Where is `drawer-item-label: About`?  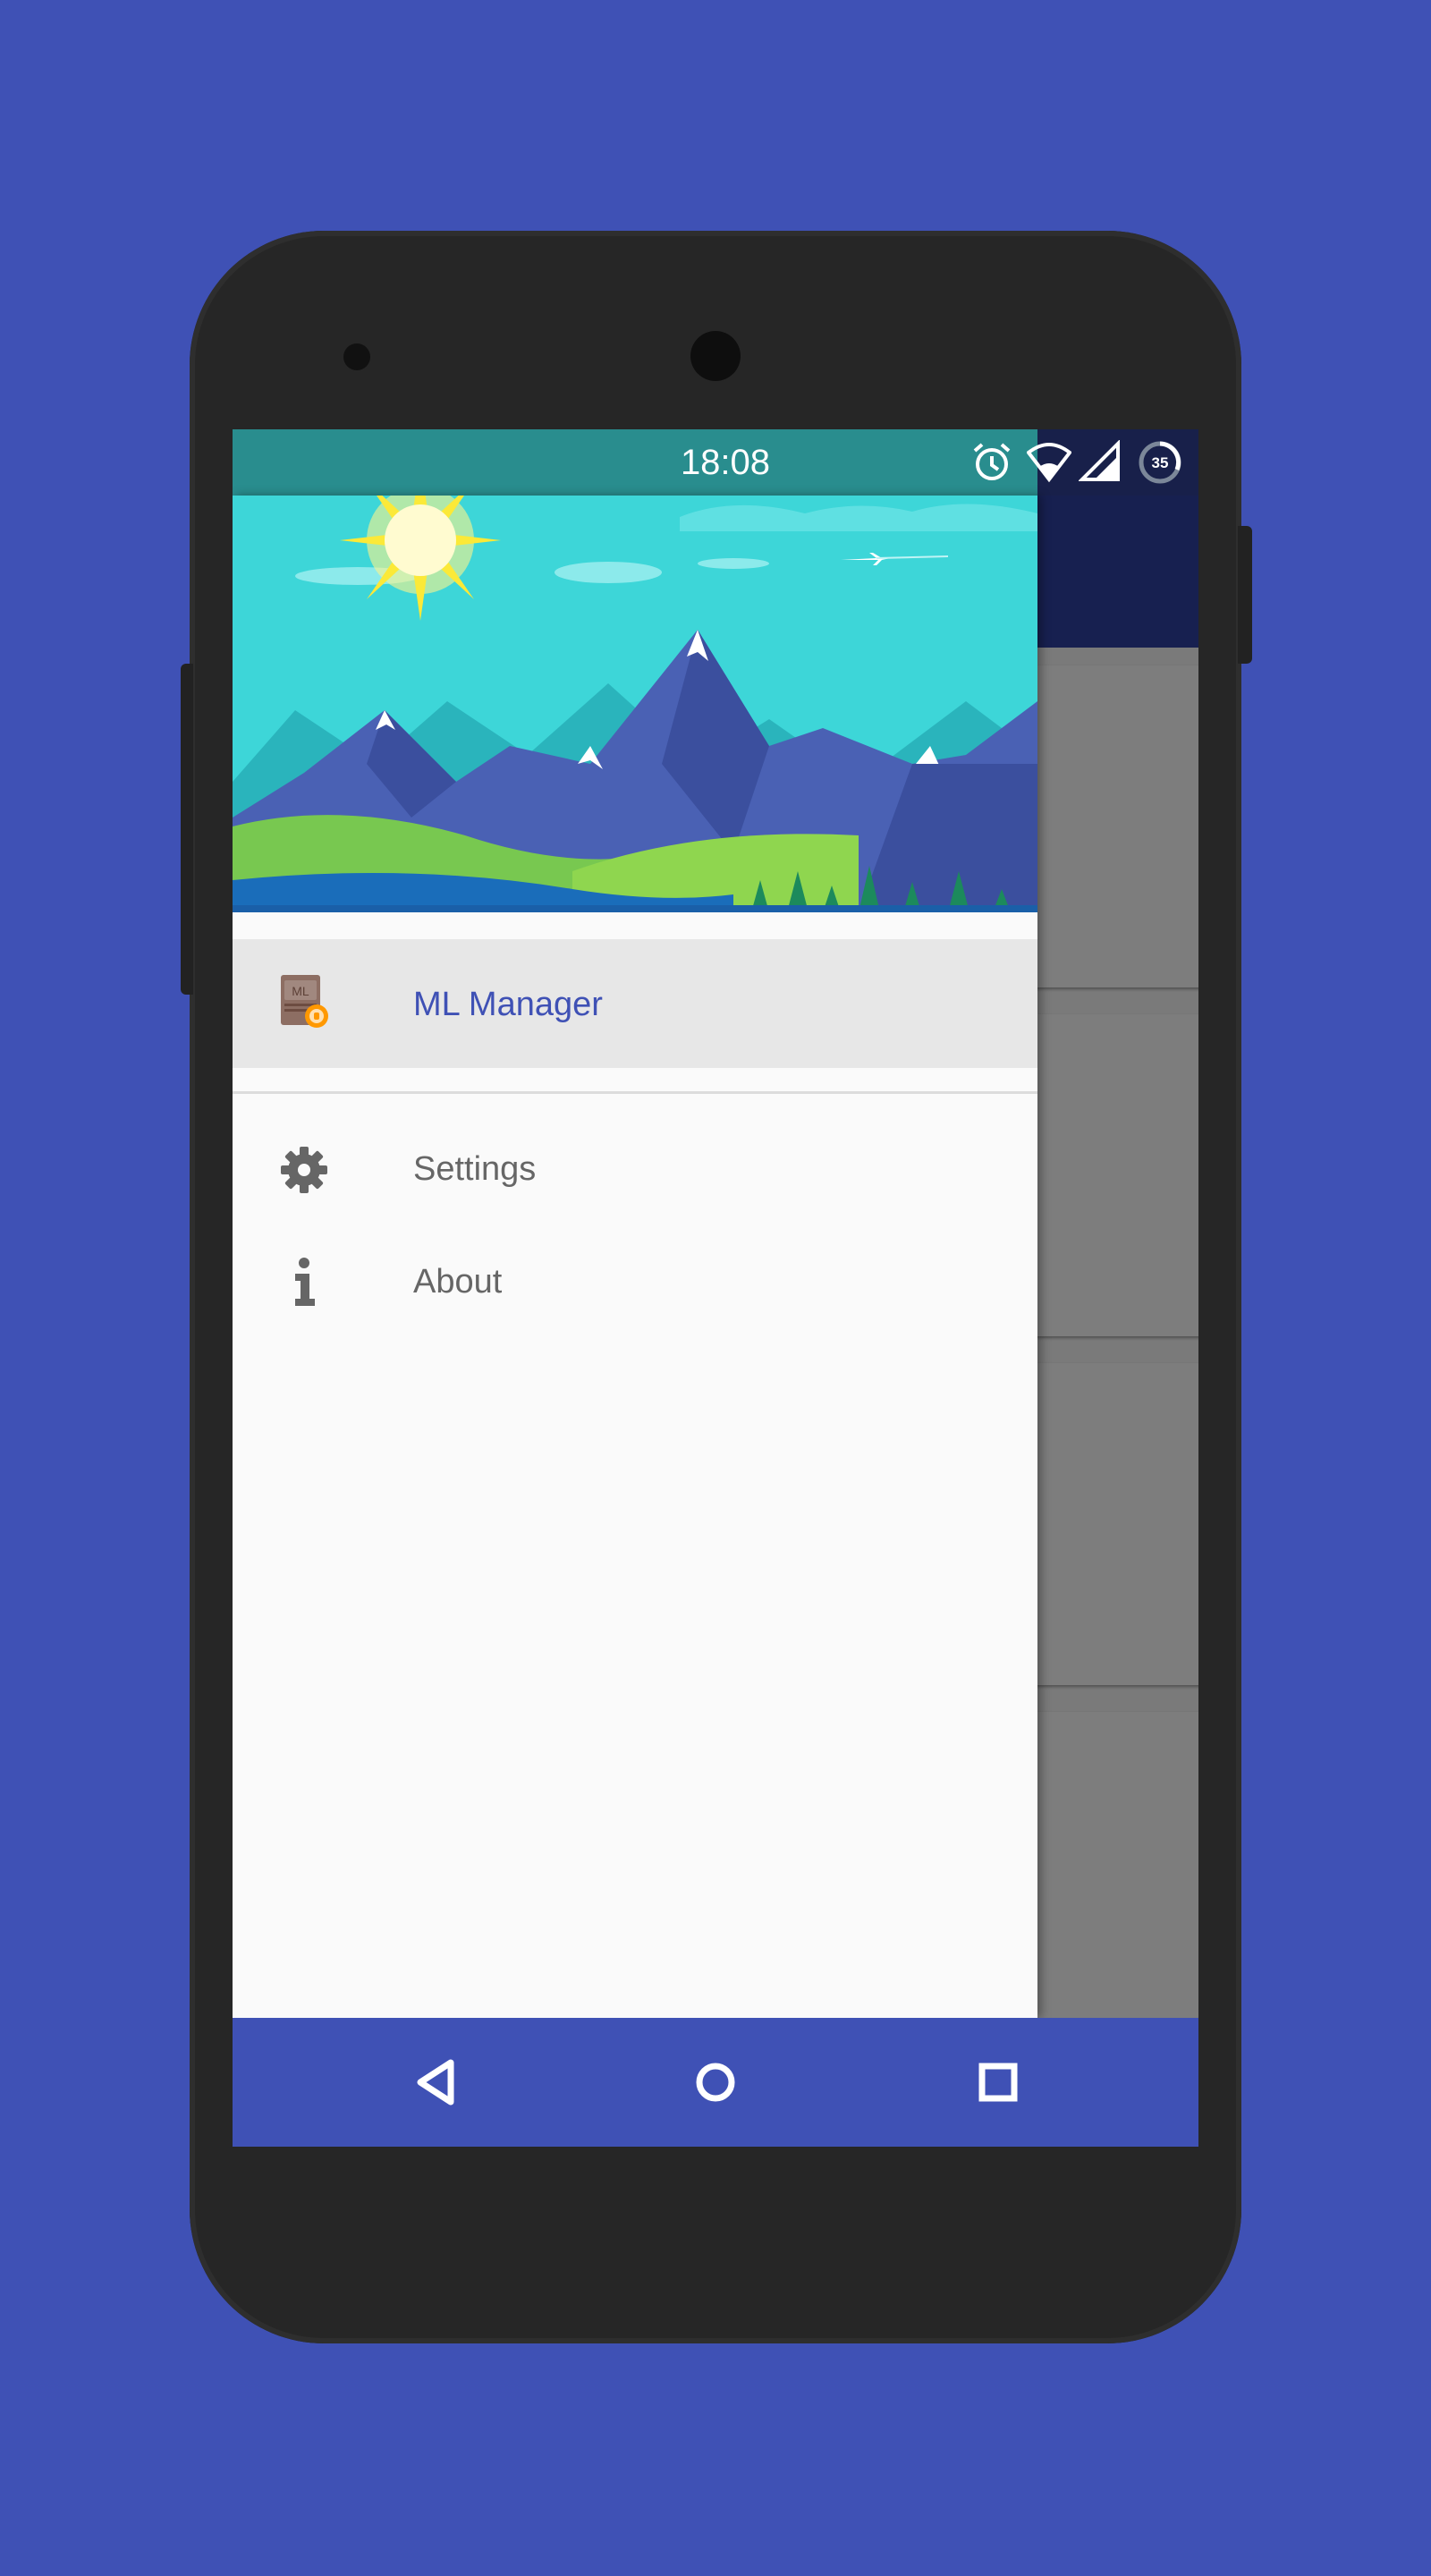
drawer-item-label: About is located at coordinates (458, 1282).